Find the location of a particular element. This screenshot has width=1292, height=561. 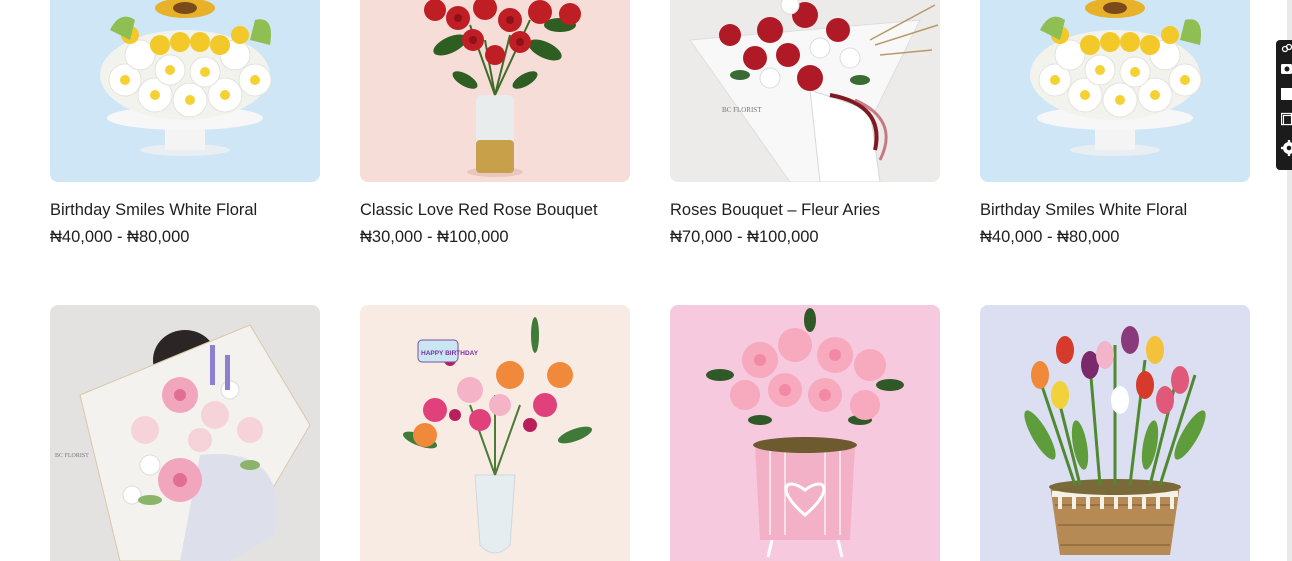

wrapped-rose-illustration: BC FLORIST is located at coordinates (805, 91).